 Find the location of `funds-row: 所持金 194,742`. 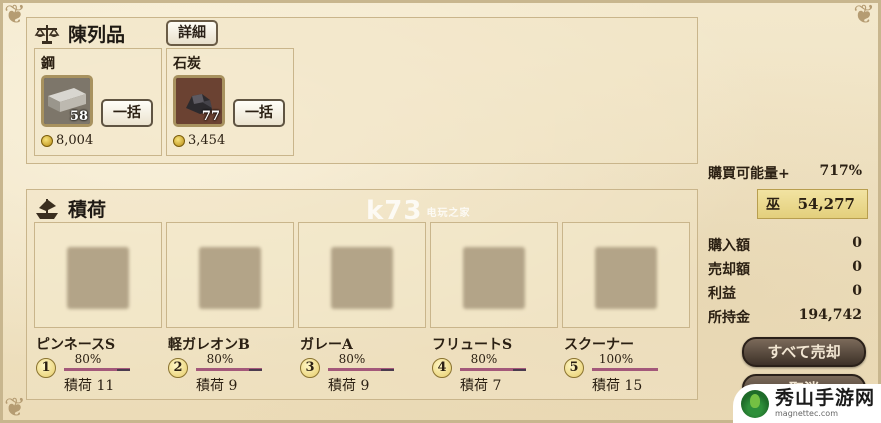

funds-row: 所持金 194,742 is located at coordinates (785, 317).